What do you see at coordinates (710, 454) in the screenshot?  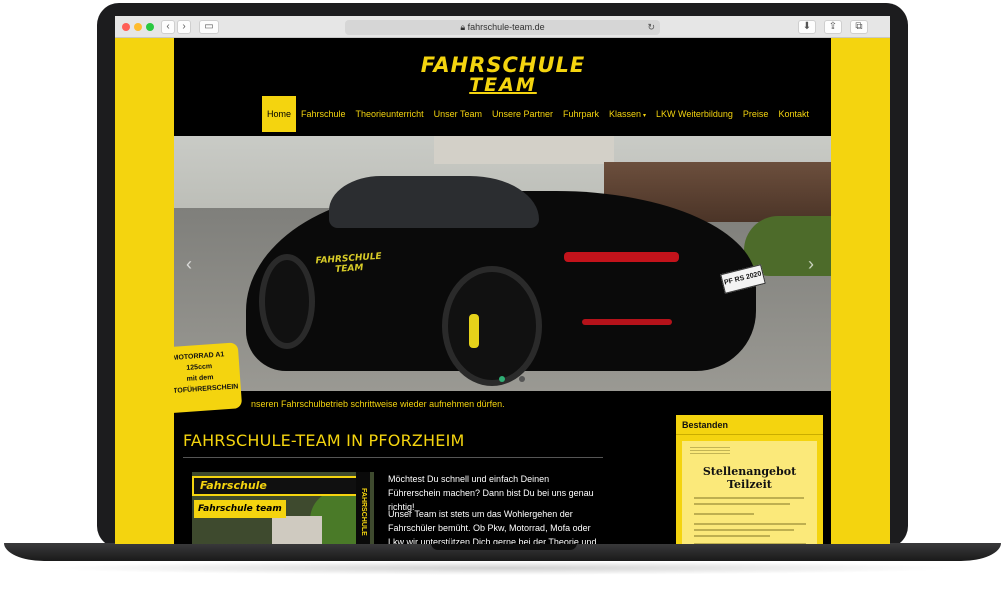 I see `flyer-letterhead` at bounding box center [710, 454].